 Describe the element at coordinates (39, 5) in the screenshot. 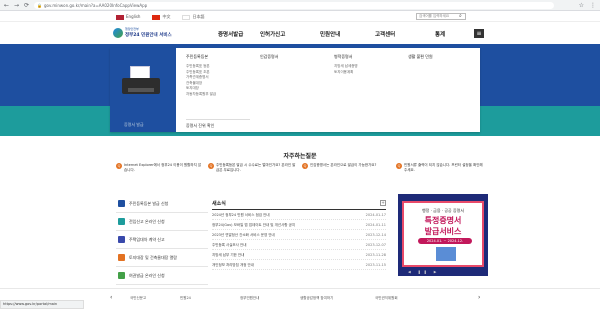

I see `lock-icon: 🔒` at that location.